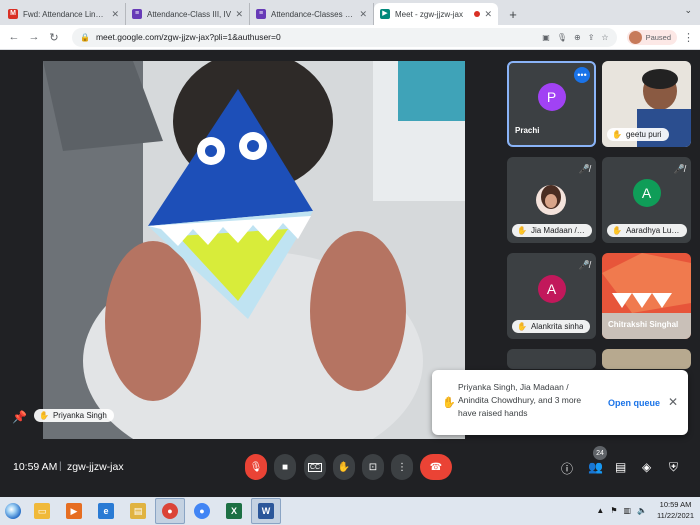  What do you see at coordinates (74, 415) in the screenshot?
I see `presenter-name-pill: ✋ Priyanka Singh` at bounding box center [74, 415].